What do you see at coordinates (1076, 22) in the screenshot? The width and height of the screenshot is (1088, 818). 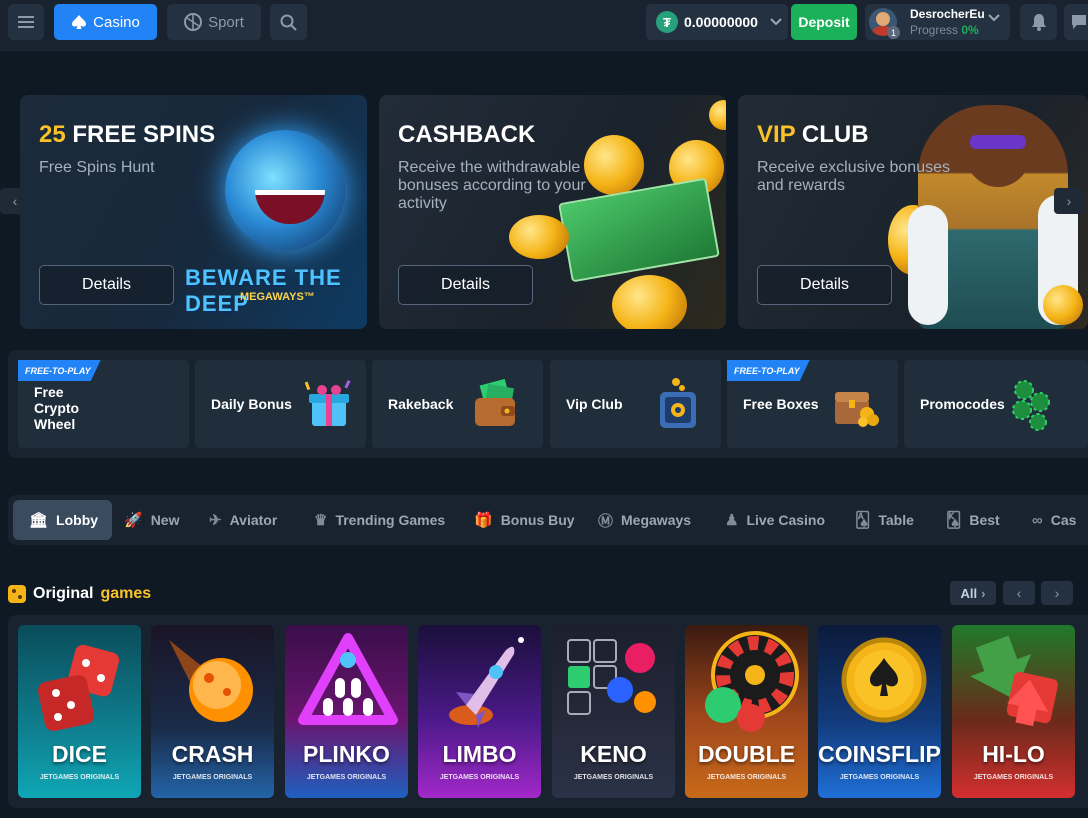 I see `chat-button` at bounding box center [1076, 22].